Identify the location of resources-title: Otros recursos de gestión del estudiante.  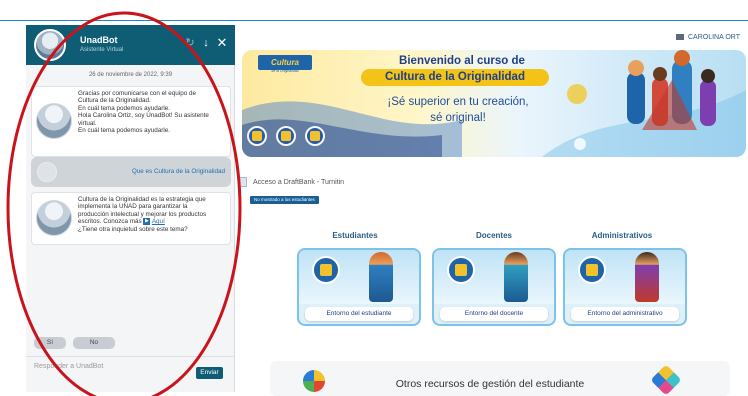
(490, 384).